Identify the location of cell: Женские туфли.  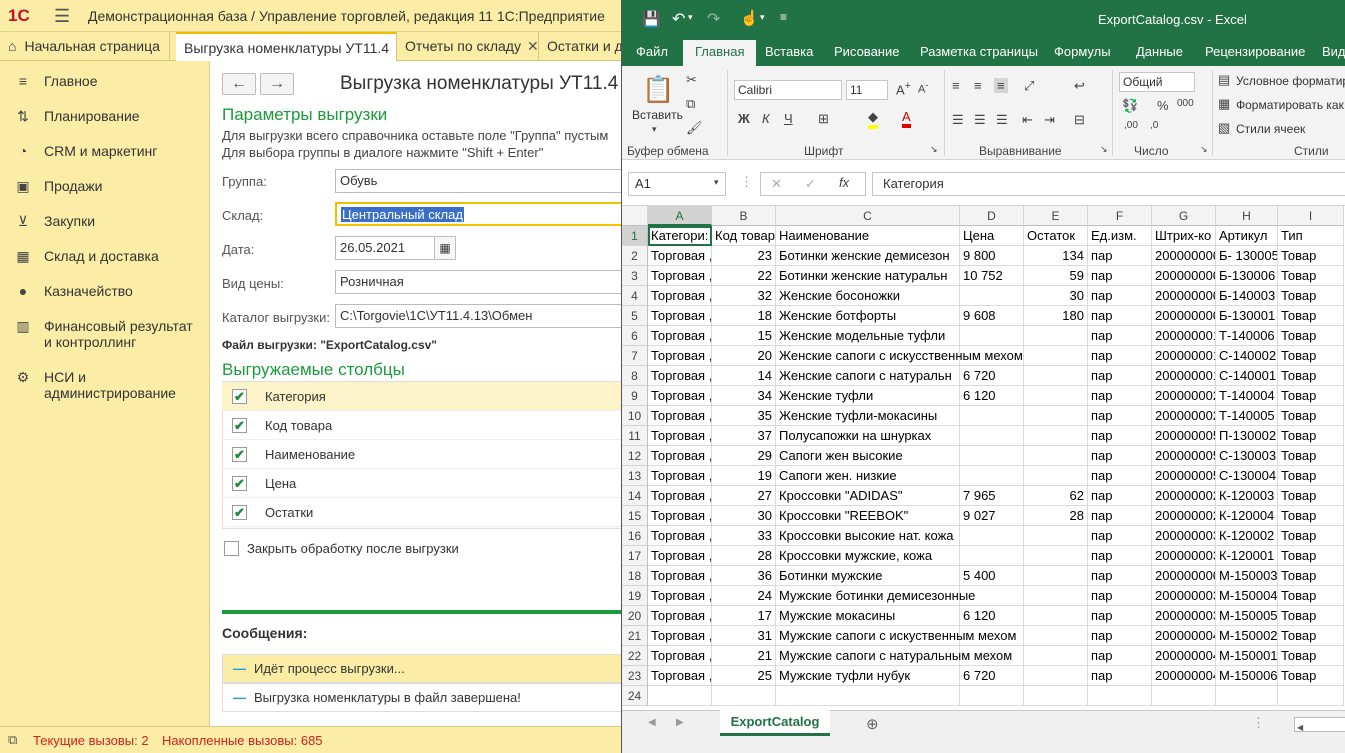
(868, 396).